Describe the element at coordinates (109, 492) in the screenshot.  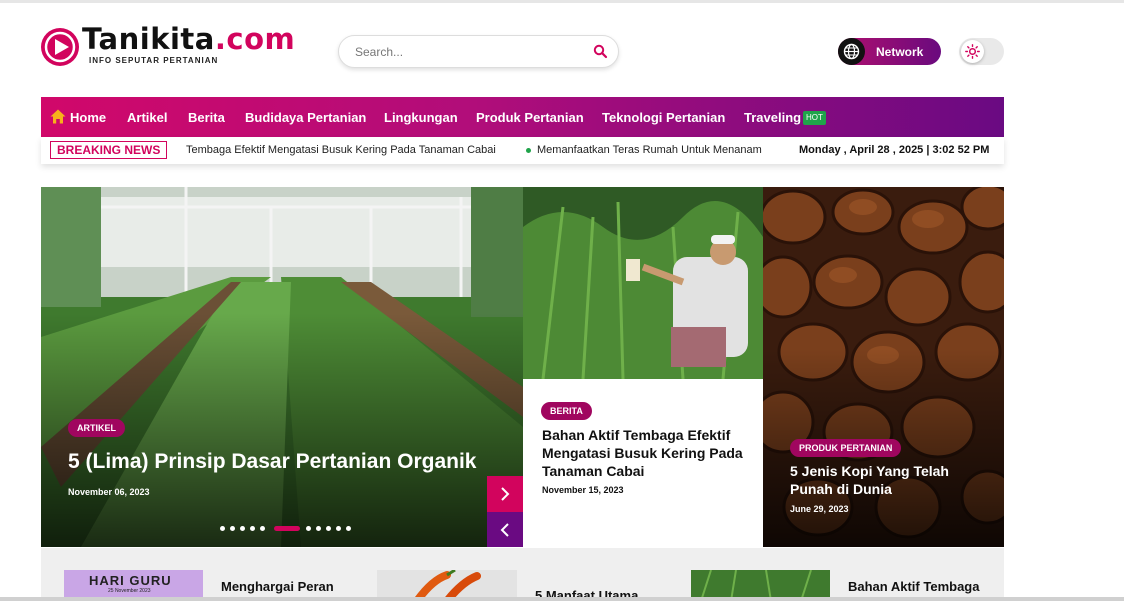
I see `hero-date: November 06, 2023` at that location.